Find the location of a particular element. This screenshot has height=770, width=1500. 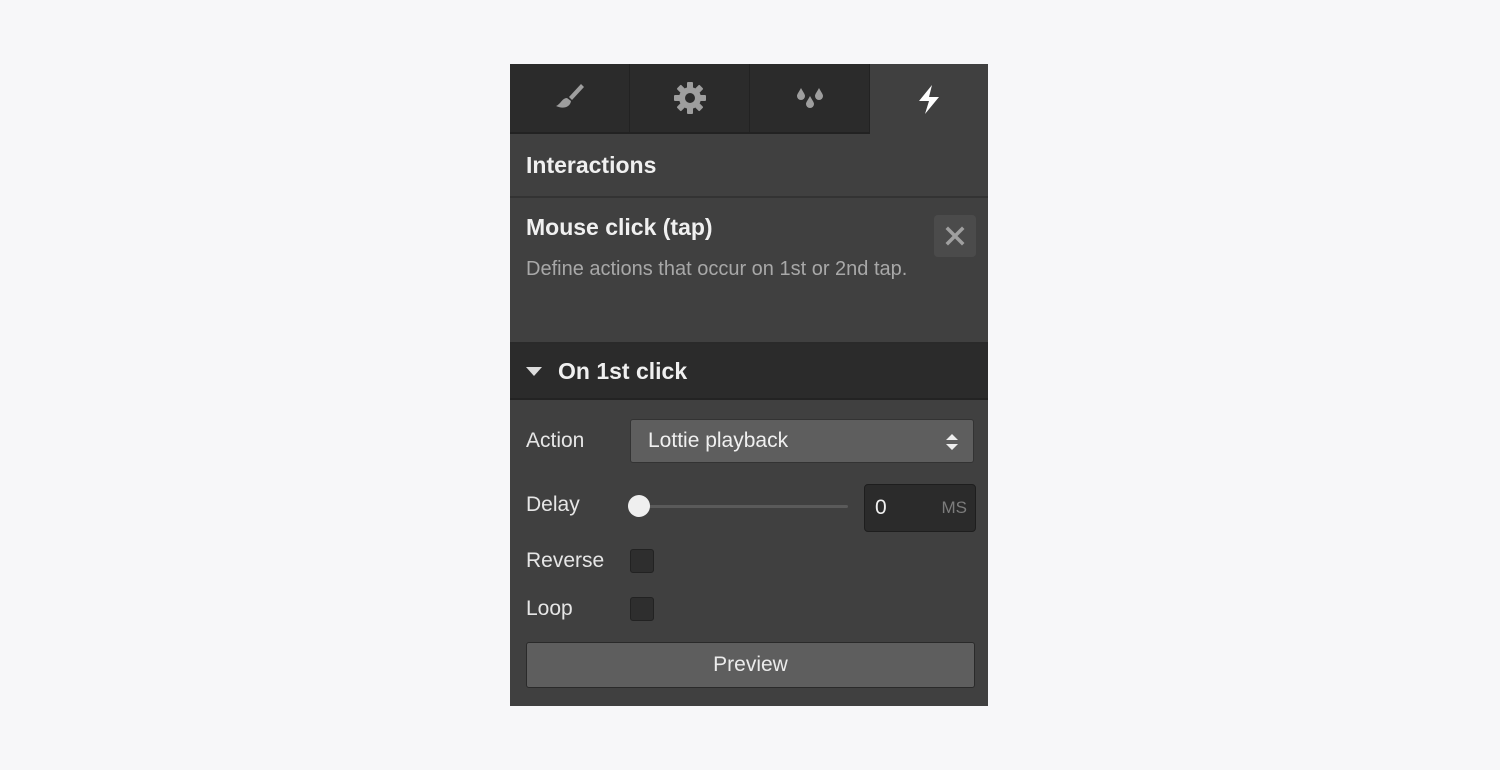

delay-slider-thumb is located at coordinates (639, 506).